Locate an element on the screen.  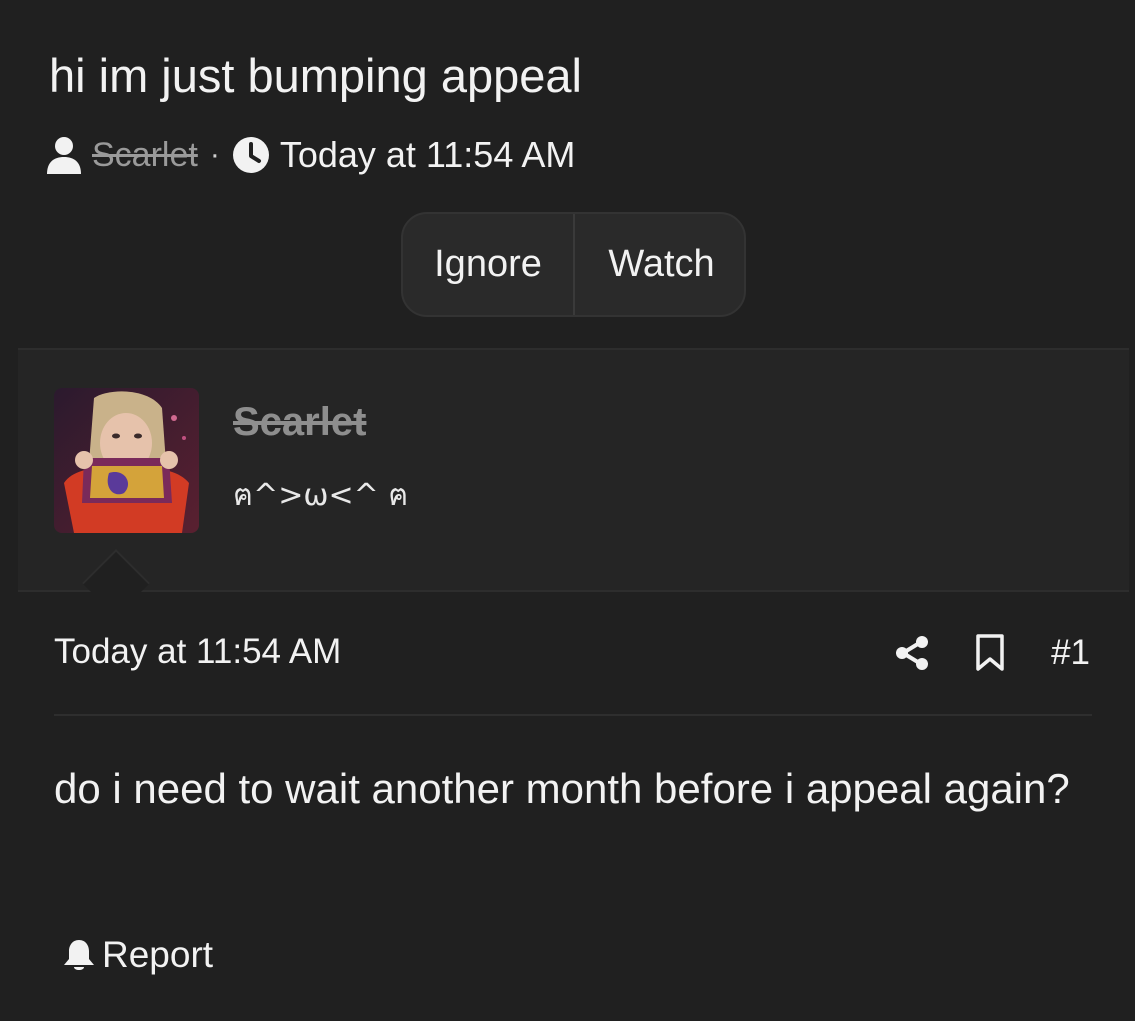
bookmark-icon is located at coordinates (990, 653).